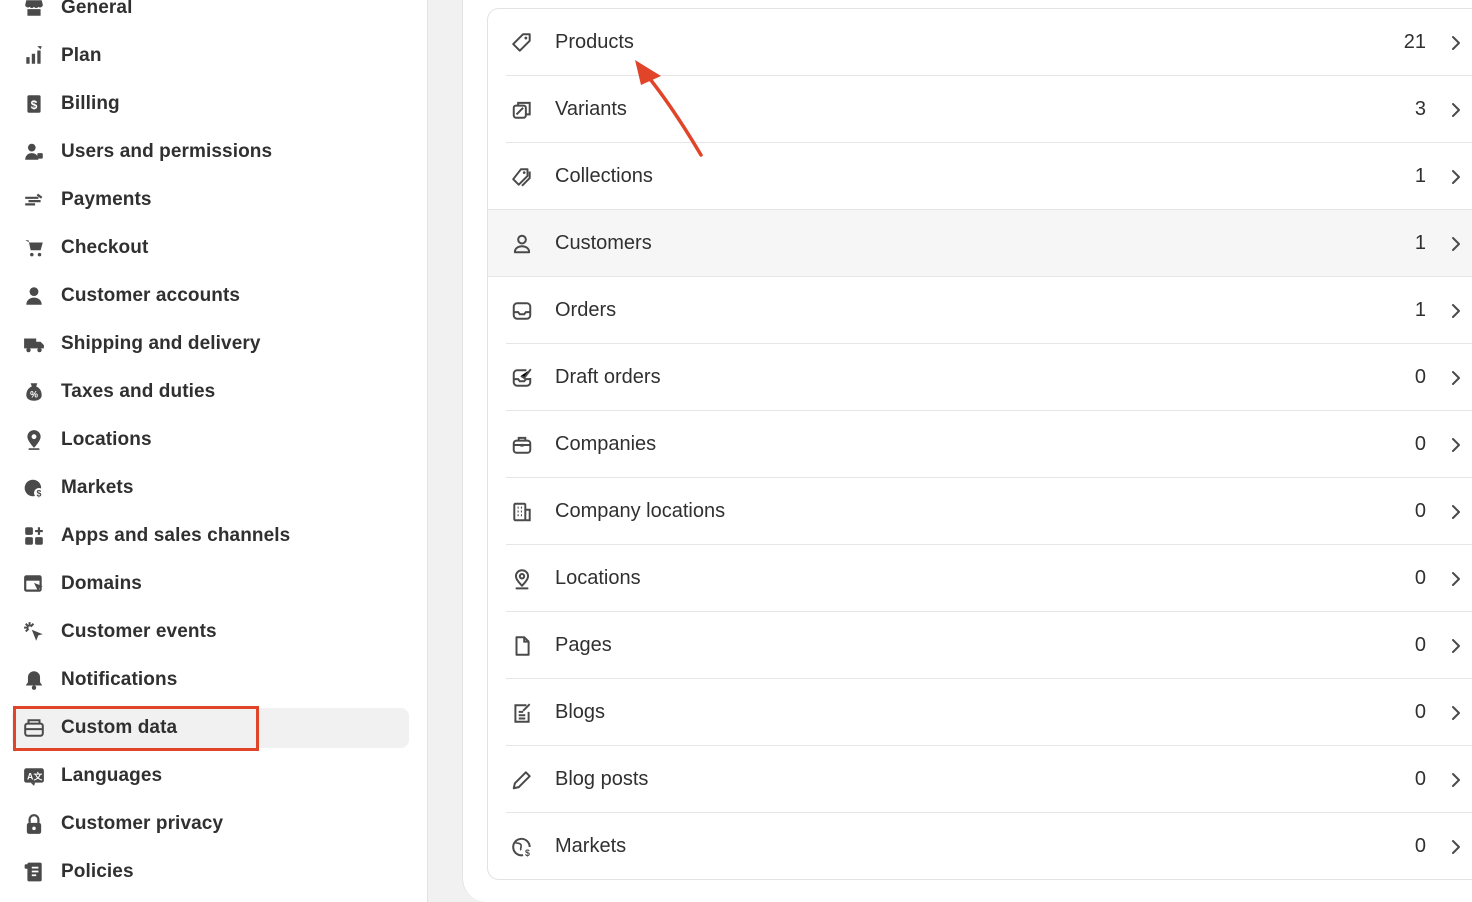 The width and height of the screenshot is (1472, 902). What do you see at coordinates (210, 200) in the screenshot?
I see `sidebar-item-payments: Payments` at bounding box center [210, 200].